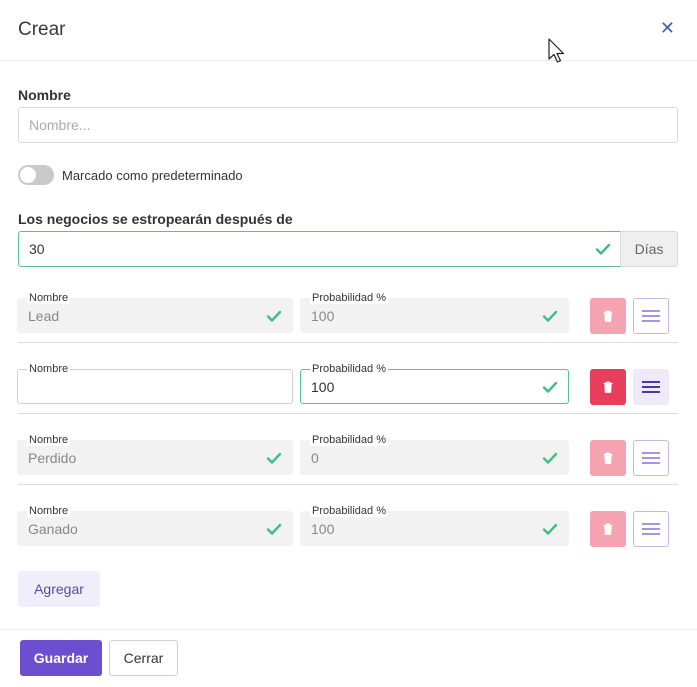 This screenshot has height=687, width=697. I want to click on save-button: Guardar, so click(61, 658).